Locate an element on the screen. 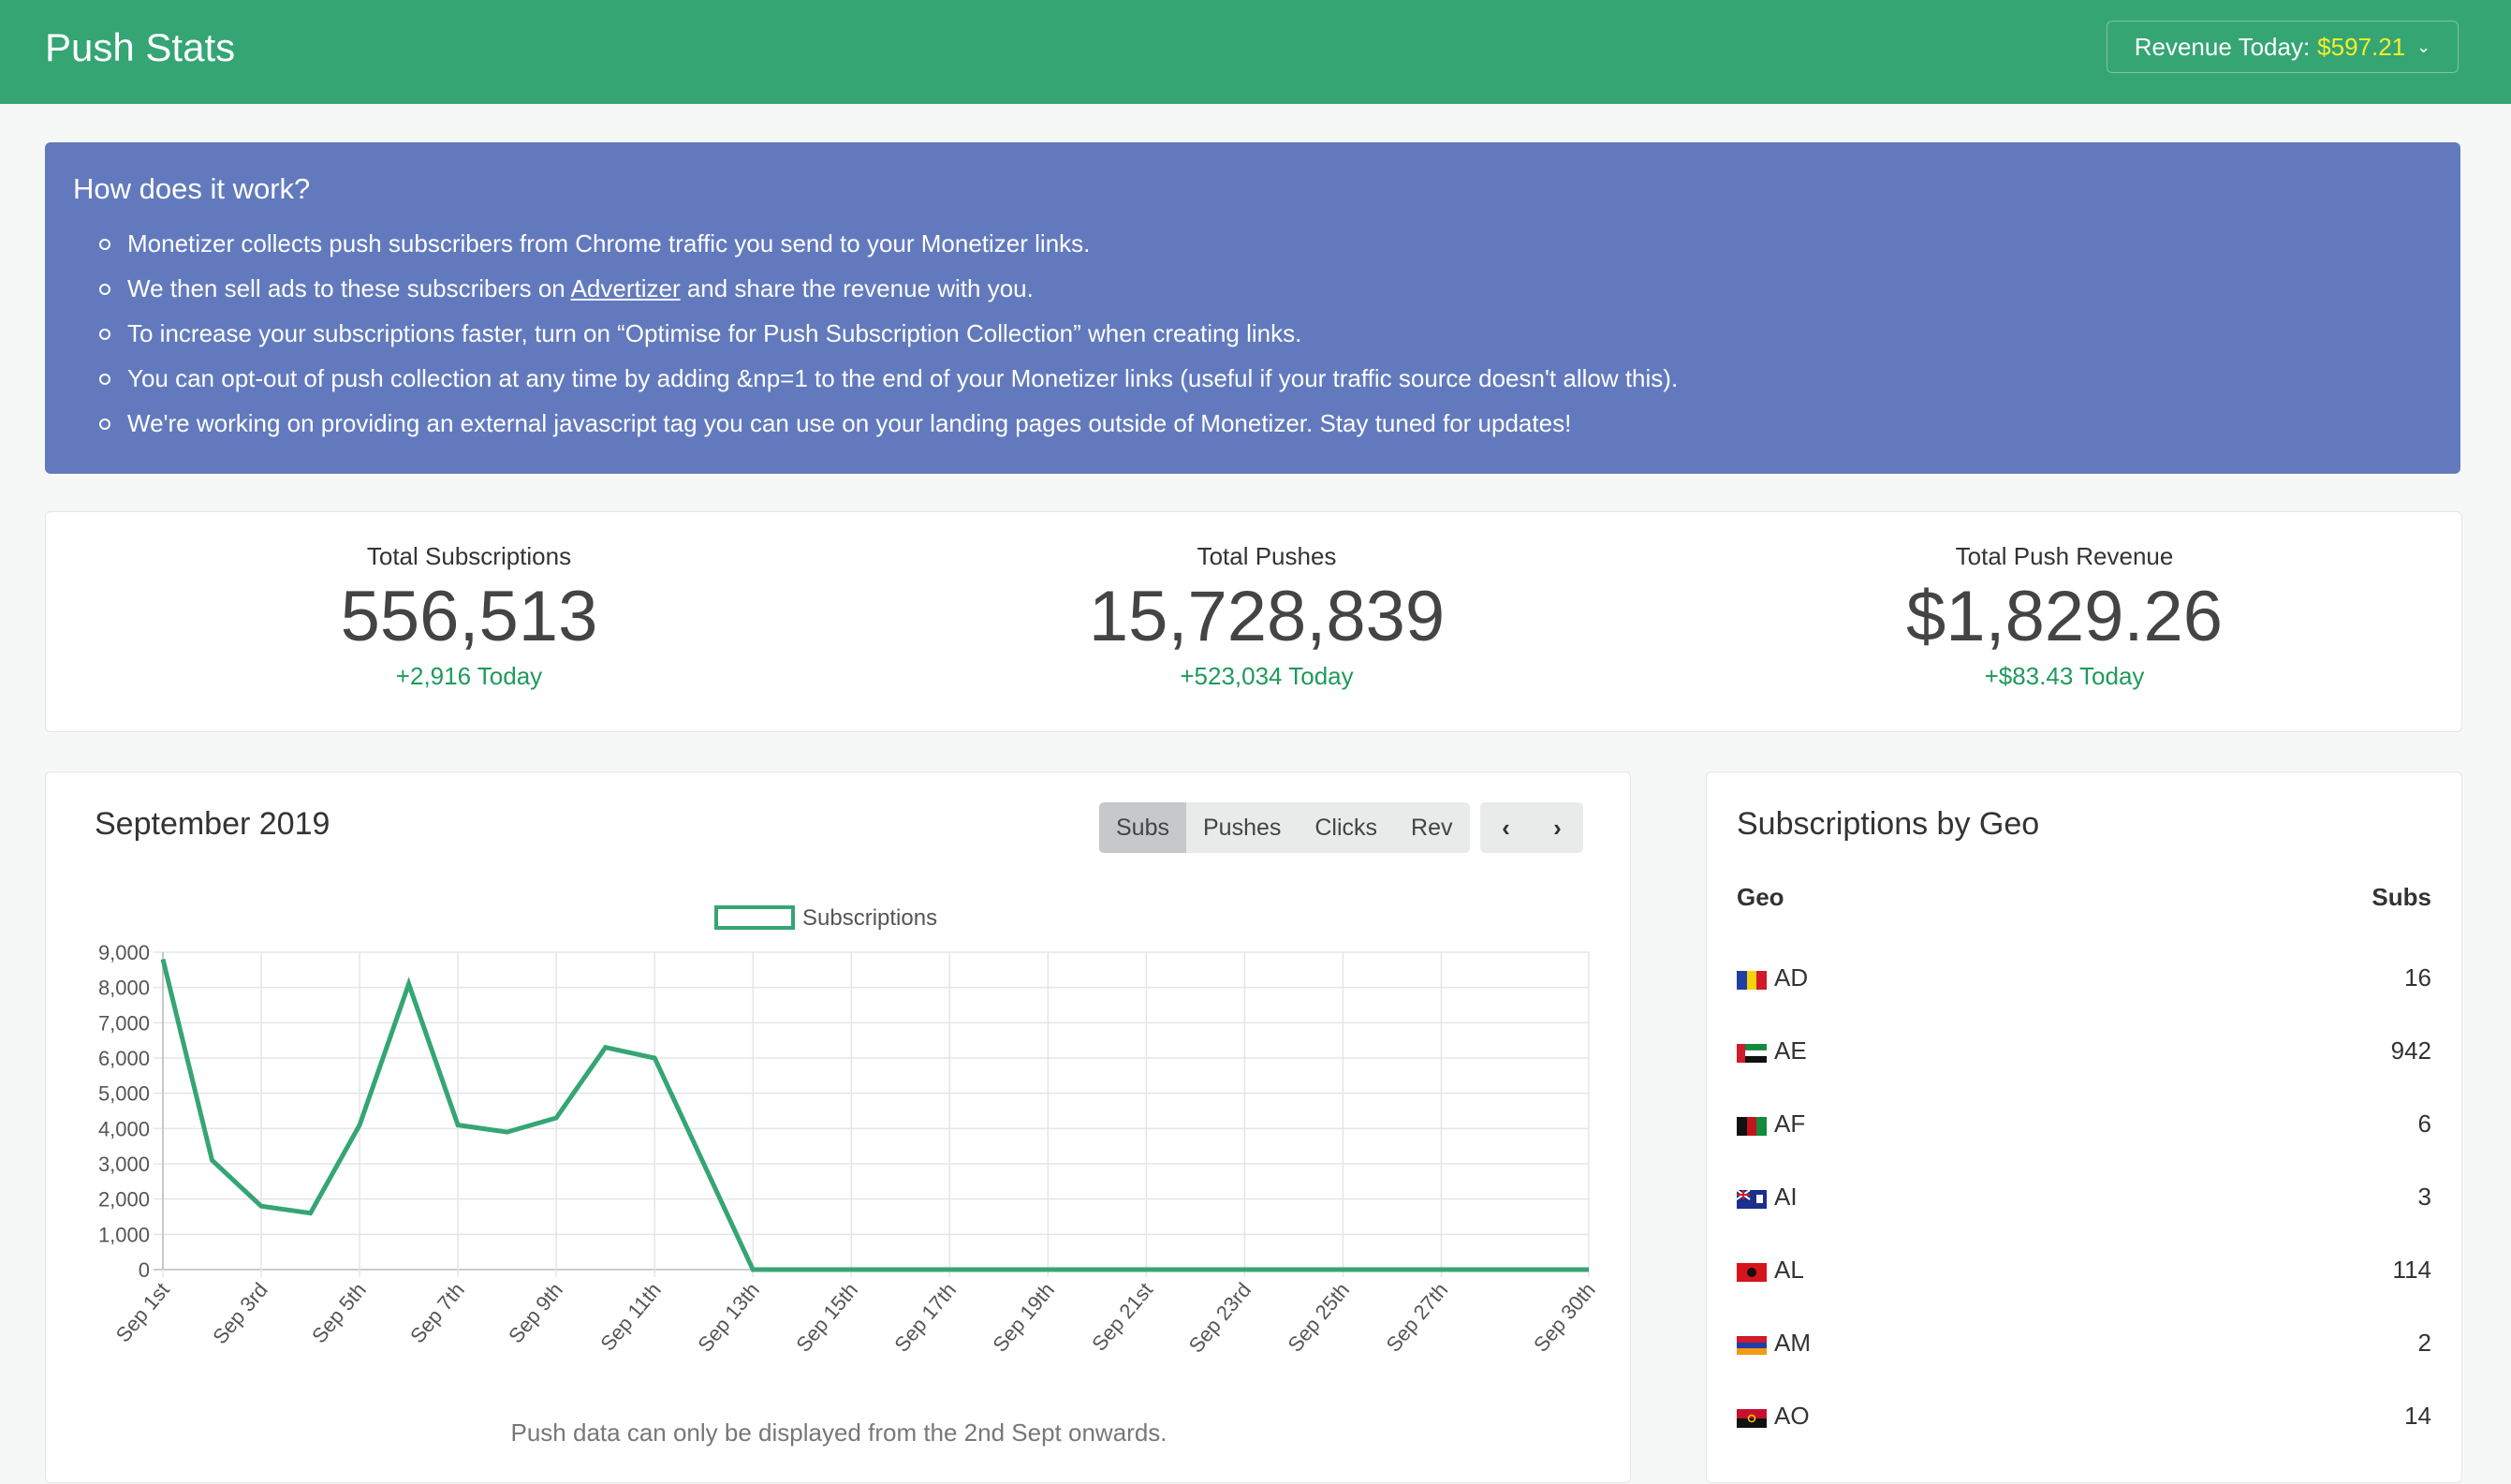 The image size is (2511, 1484). geo-column-header: Geo is located at coordinates (1761, 897).